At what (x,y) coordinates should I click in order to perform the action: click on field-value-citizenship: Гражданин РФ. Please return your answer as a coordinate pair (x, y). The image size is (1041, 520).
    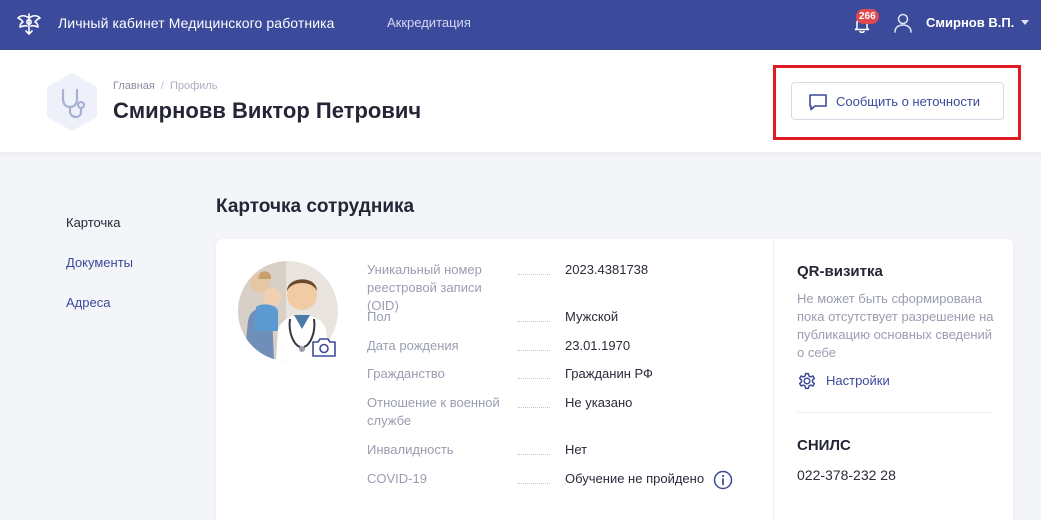
    Looking at the image, I should click on (609, 373).